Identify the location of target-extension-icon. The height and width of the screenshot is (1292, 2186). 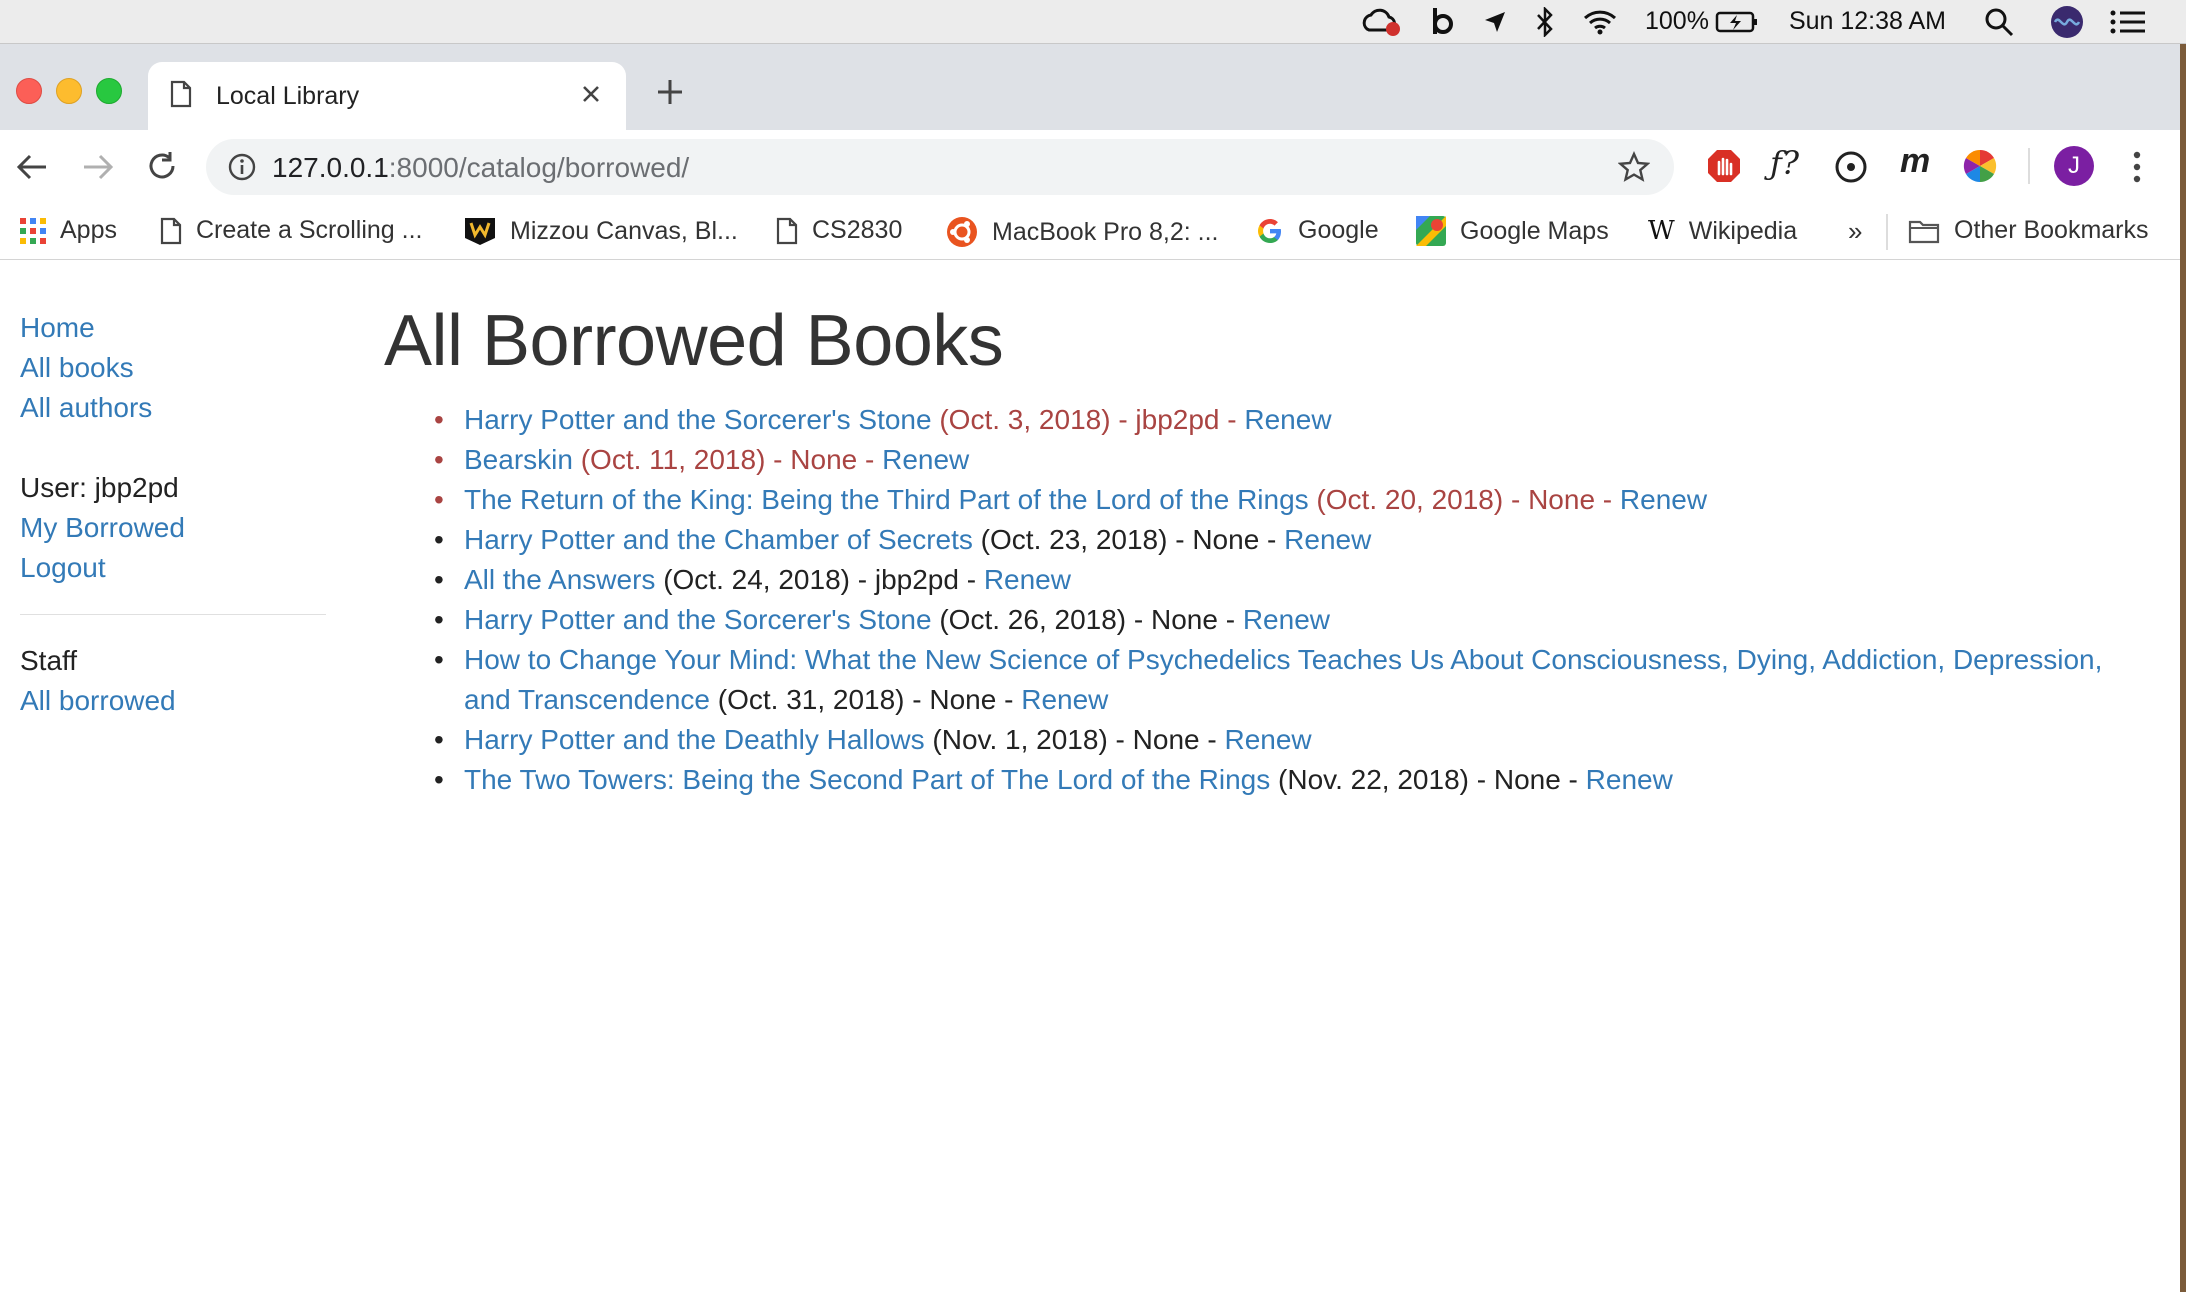
(1851, 169).